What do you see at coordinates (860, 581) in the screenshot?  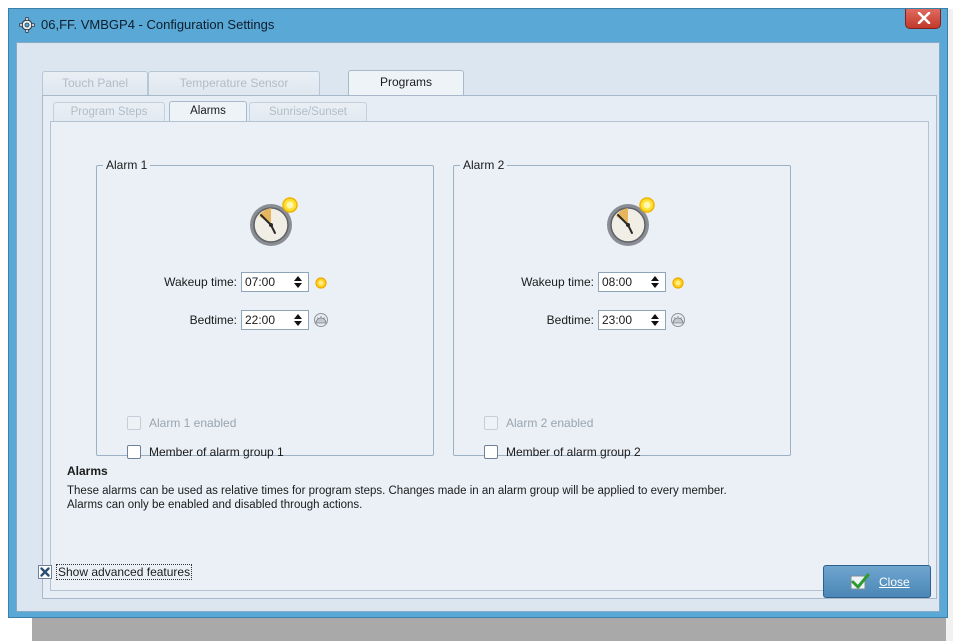 I see `check-icon` at bounding box center [860, 581].